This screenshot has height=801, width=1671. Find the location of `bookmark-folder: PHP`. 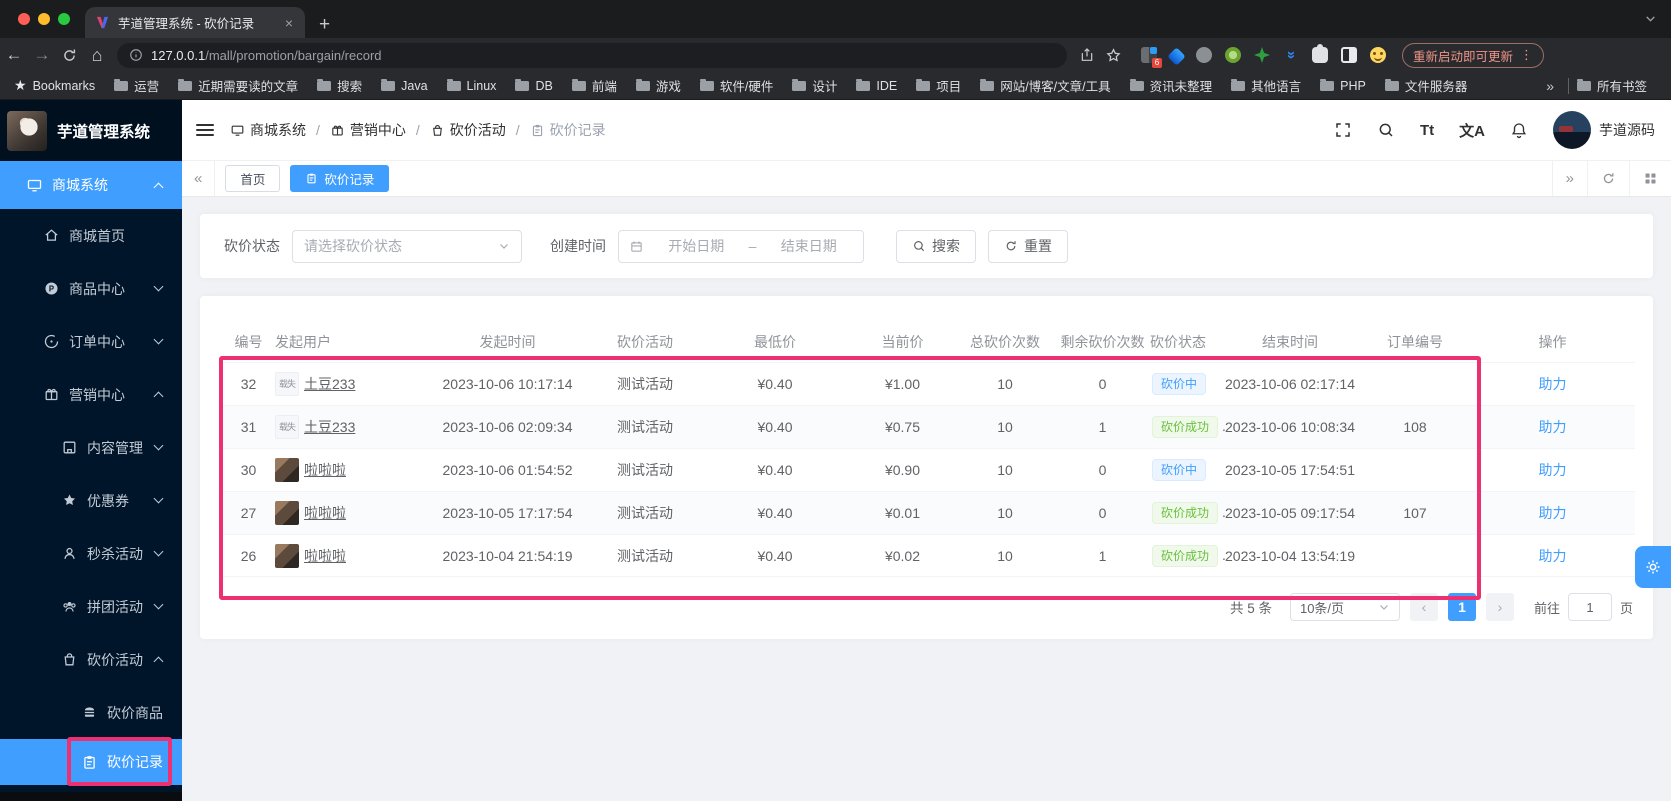

bookmark-folder: PHP is located at coordinates (1343, 85).